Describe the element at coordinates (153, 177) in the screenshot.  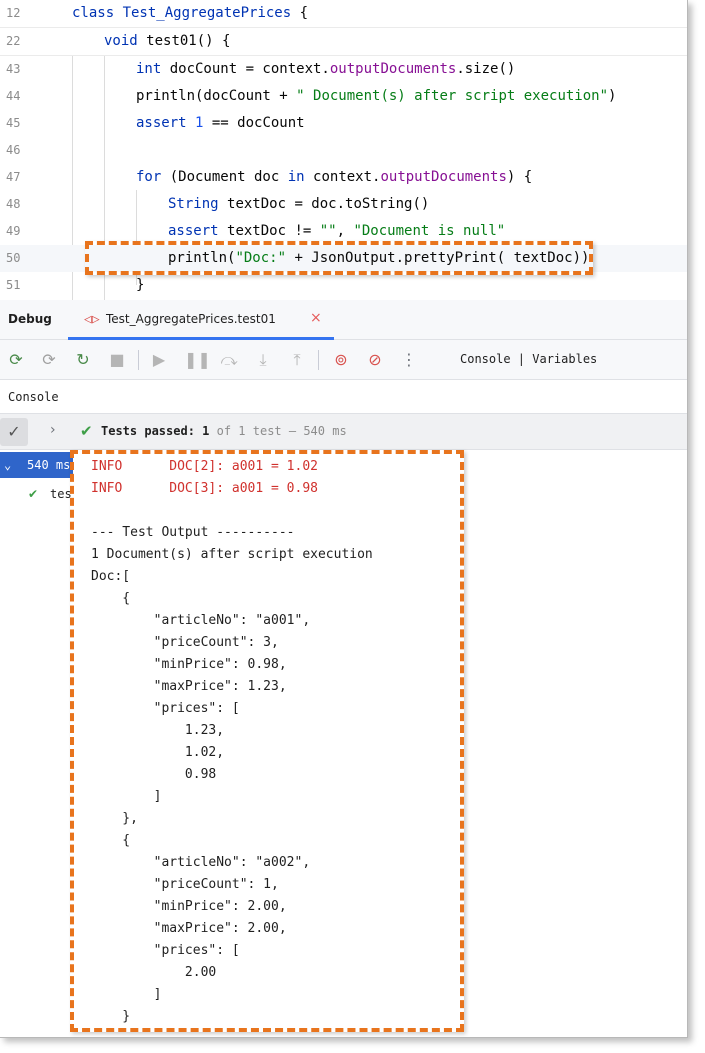
I see `code-token: for` at that location.